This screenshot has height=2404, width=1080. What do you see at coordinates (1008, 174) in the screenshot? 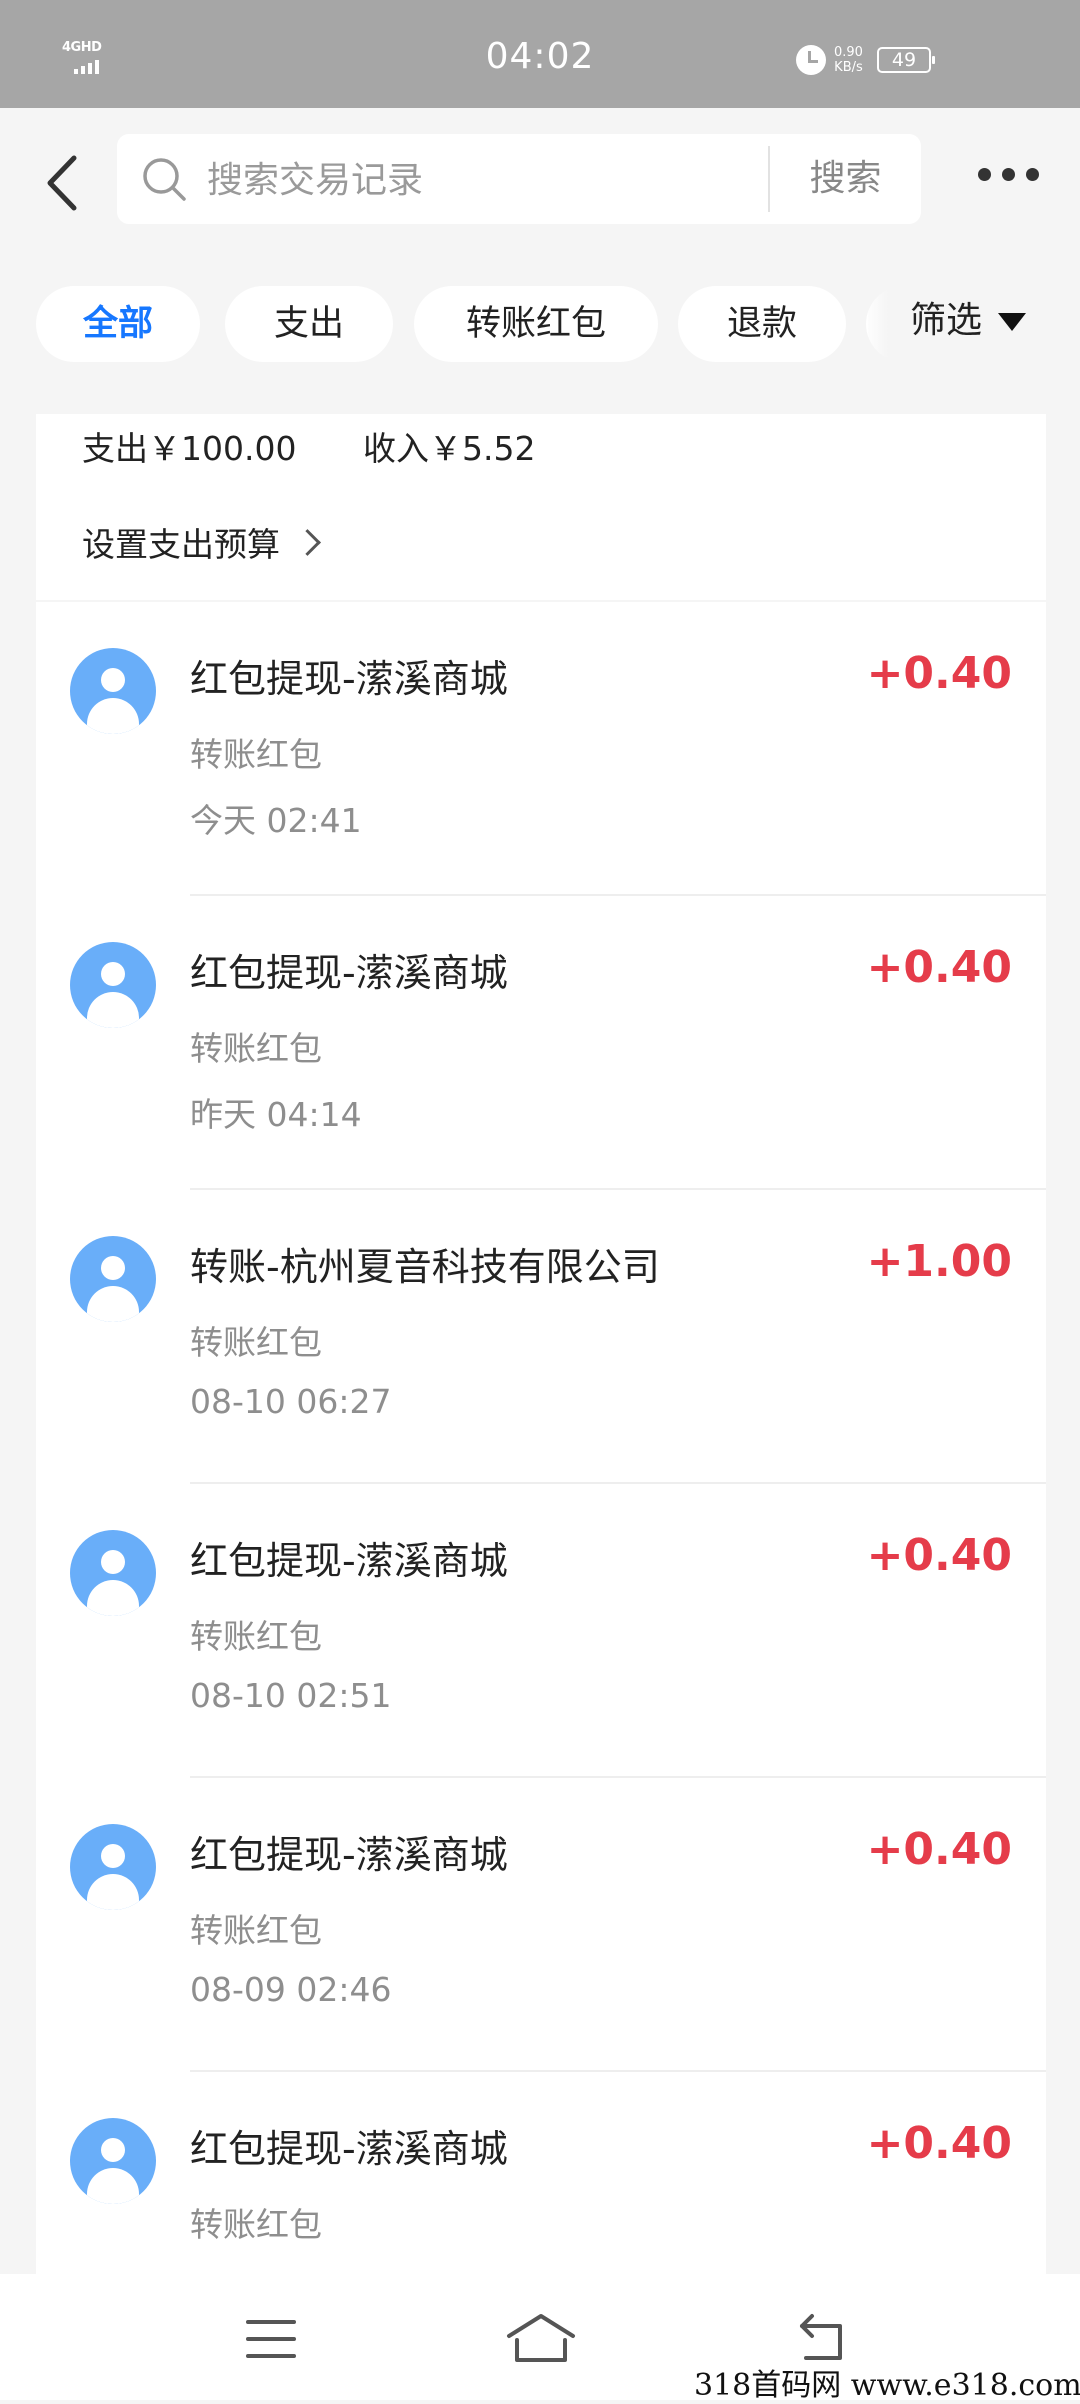
I see `more-options-icon` at bounding box center [1008, 174].